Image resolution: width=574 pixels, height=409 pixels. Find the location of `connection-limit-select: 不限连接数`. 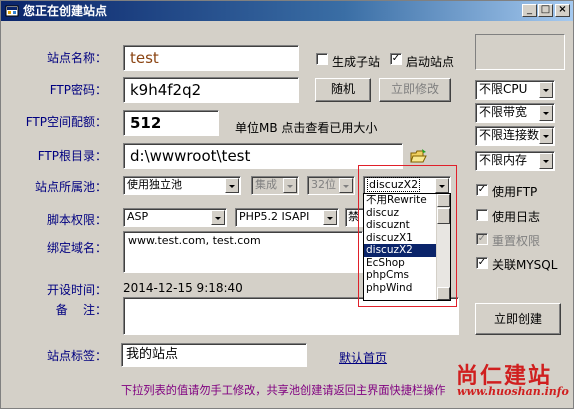

connection-limit-select: 不限连接数 is located at coordinates (515, 136).